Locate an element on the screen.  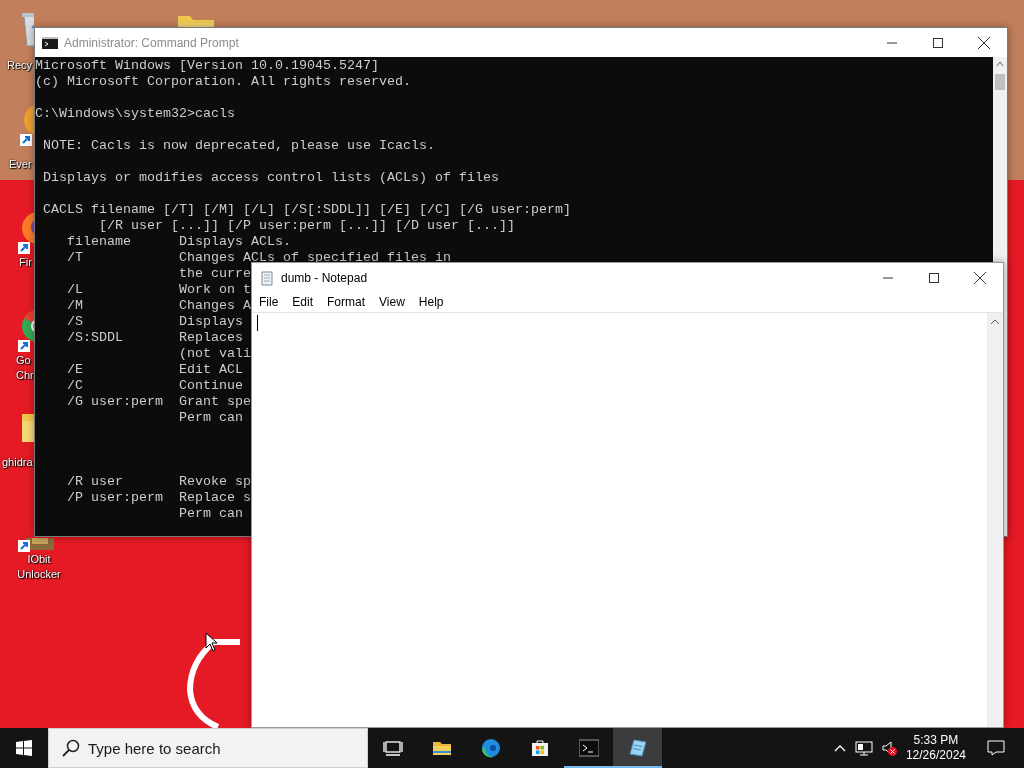
icon-label: Recy is located at coordinates (20, 65).